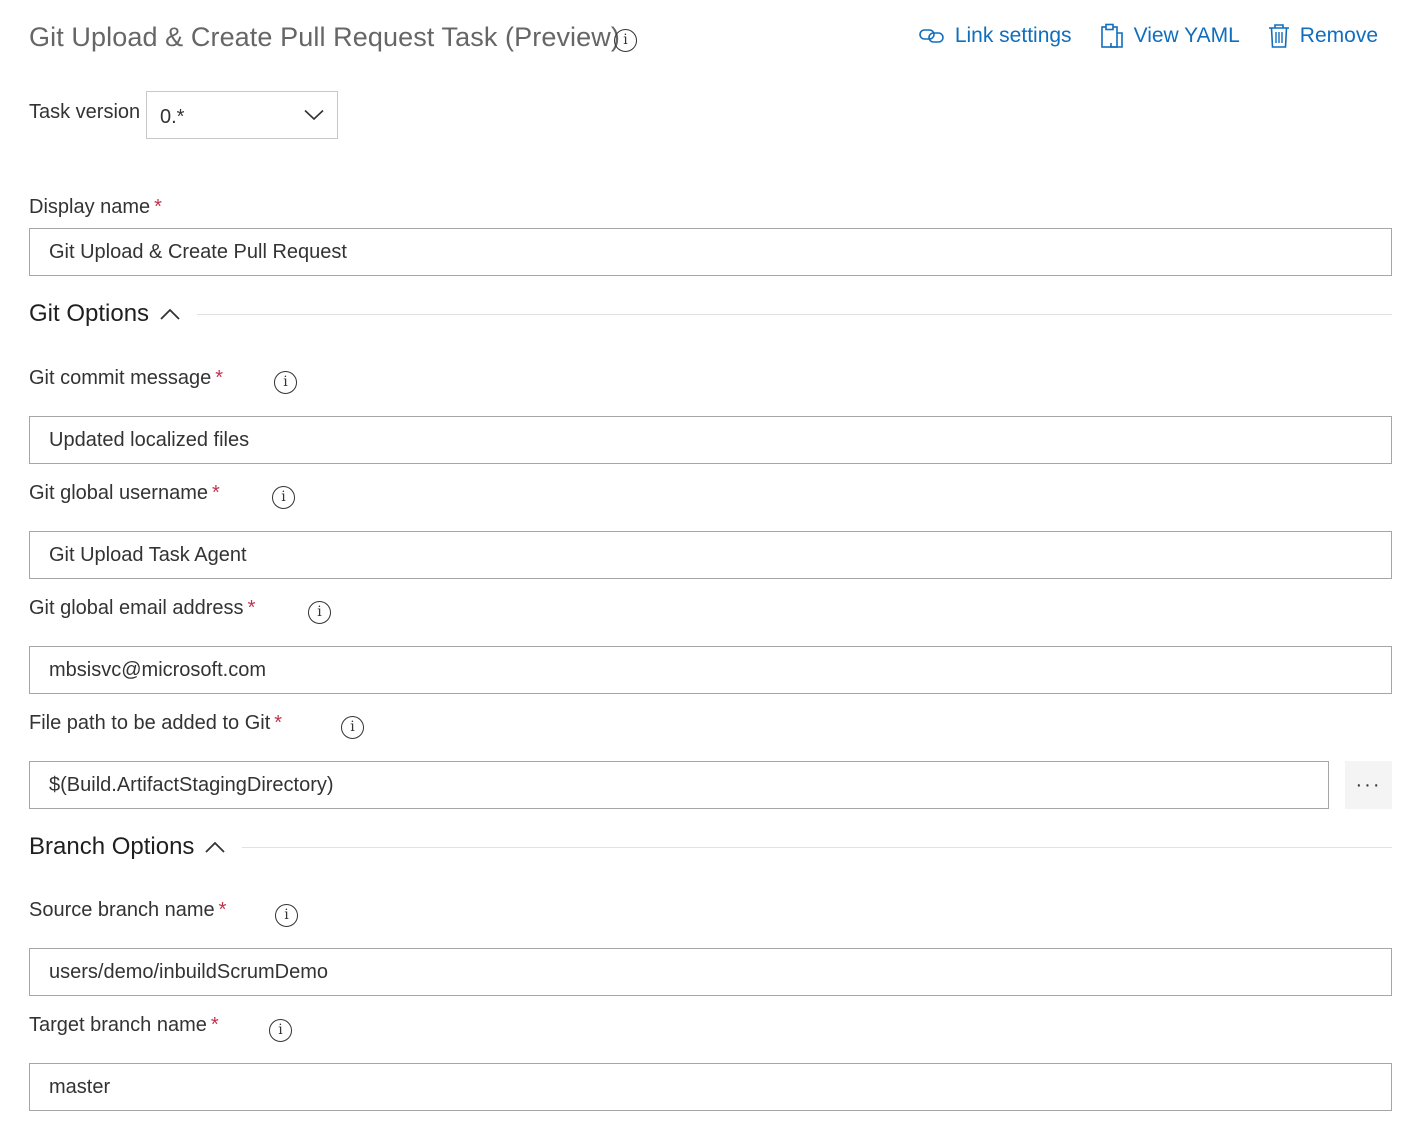  What do you see at coordinates (1368, 785) in the screenshot?
I see `browse-button: ···` at bounding box center [1368, 785].